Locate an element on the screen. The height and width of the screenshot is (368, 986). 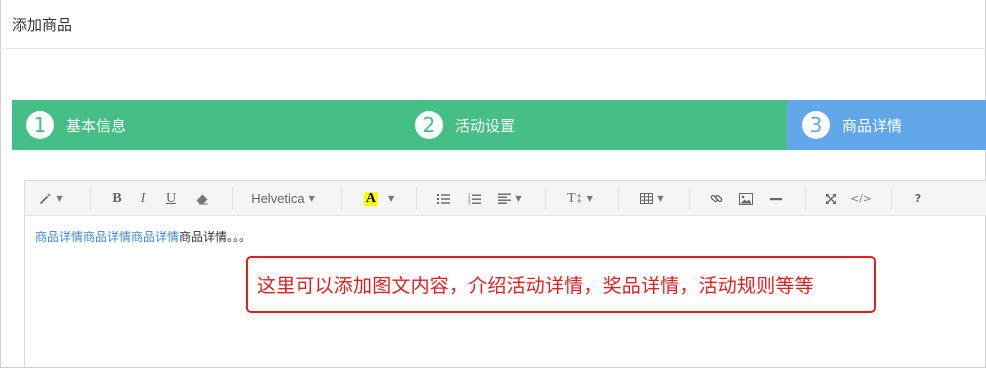
horizontal-rule-button is located at coordinates (776, 198).